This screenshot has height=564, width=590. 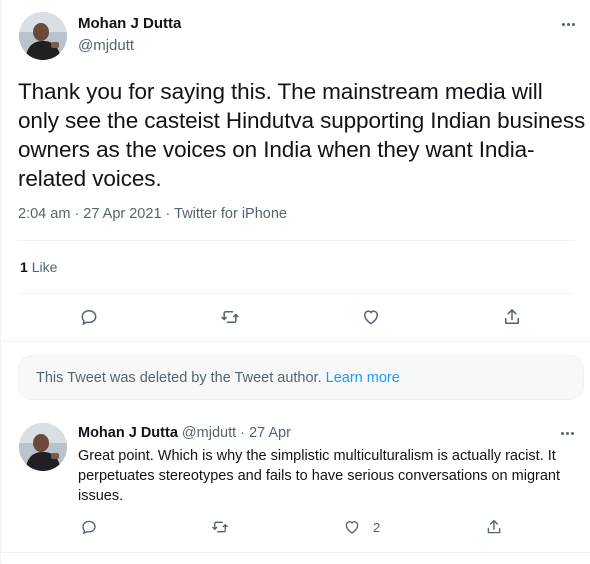 What do you see at coordinates (376, 527) in the screenshot?
I see `reply-like-count: 2` at bounding box center [376, 527].